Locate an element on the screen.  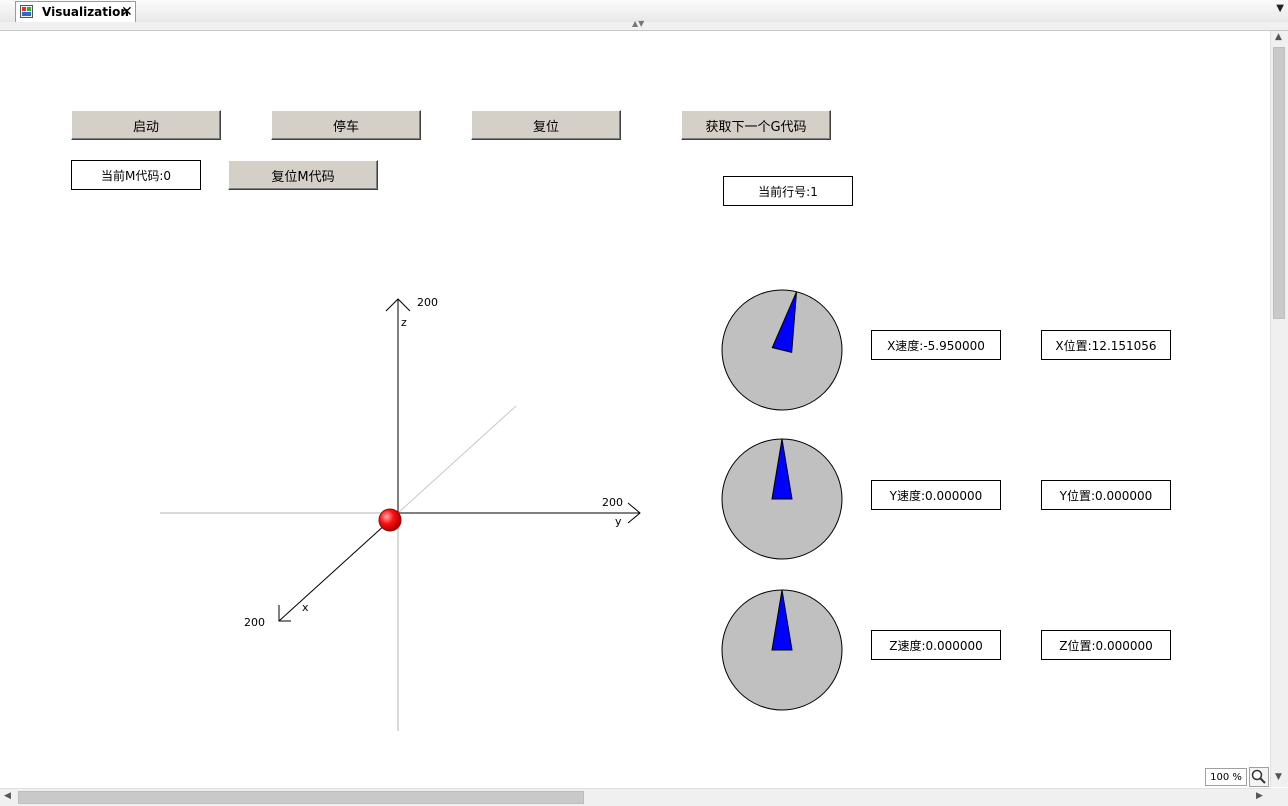
horizontal-scroll-thumb is located at coordinates (301, 797).